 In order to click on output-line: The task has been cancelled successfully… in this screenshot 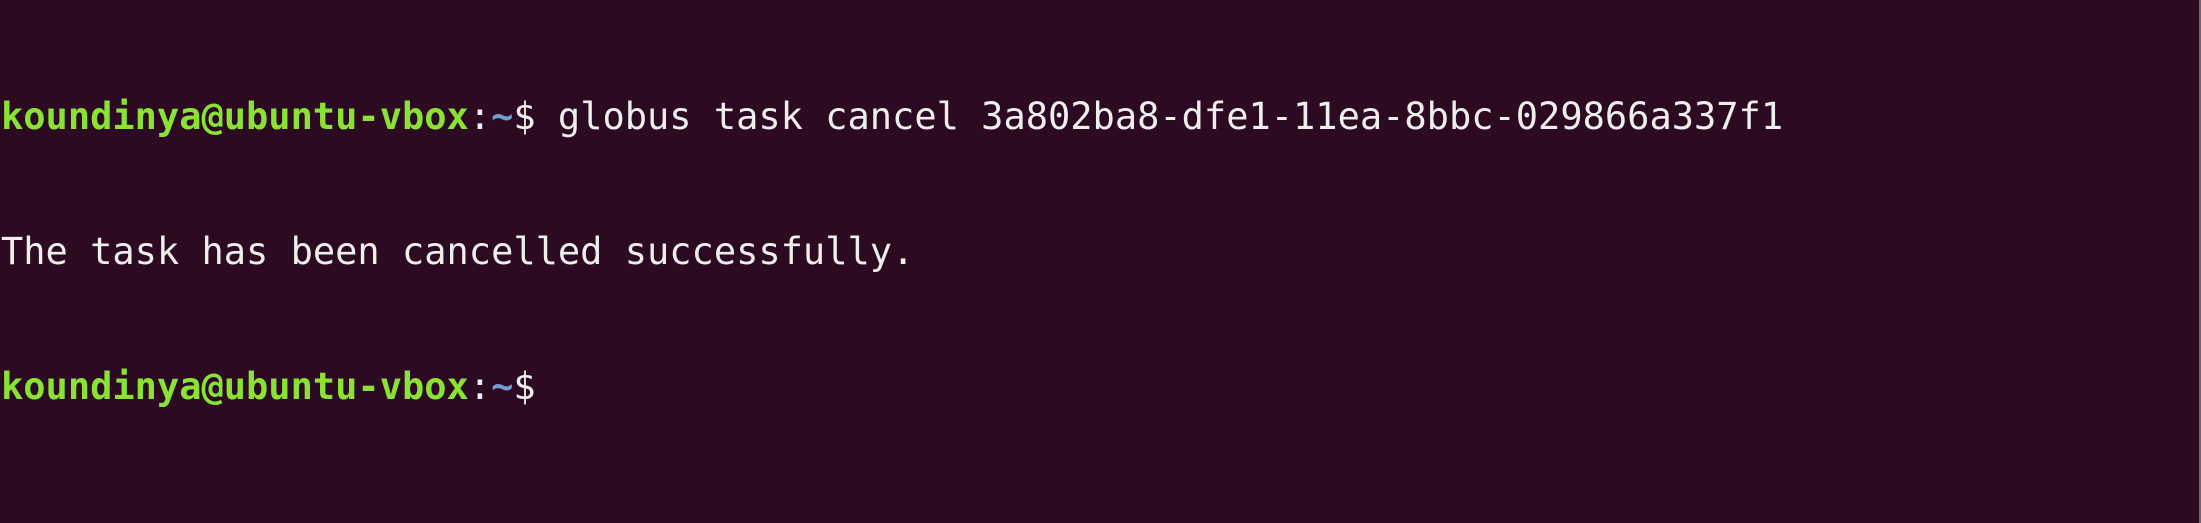, I will do `click(1100, 251)`.